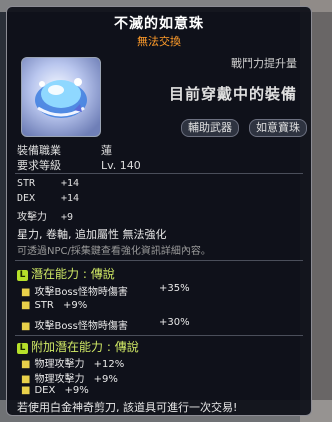 This screenshot has height=422, width=332. What do you see at coordinates (26, 183) in the screenshot?
I see `stat-name: STR` at bounding box center [26, 183].